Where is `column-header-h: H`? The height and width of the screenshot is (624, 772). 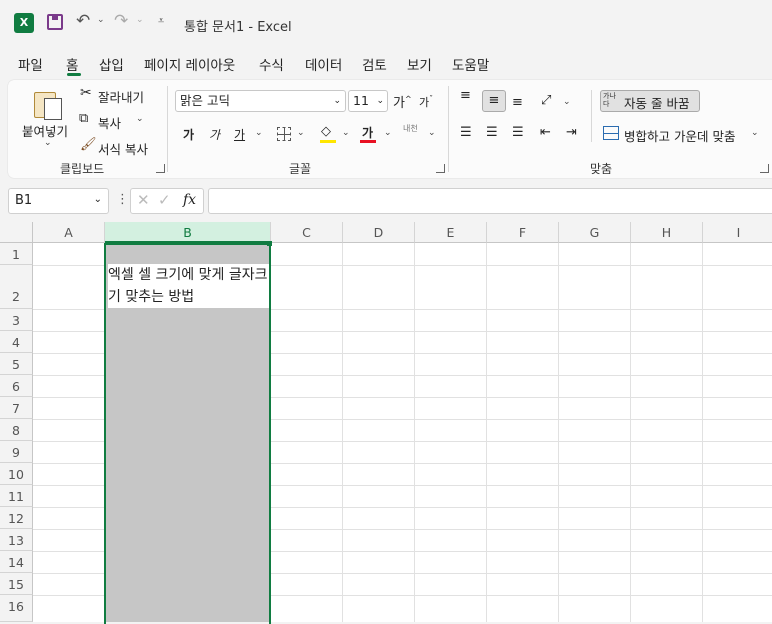 column-header-h: H is located at coordinates (667, 232).